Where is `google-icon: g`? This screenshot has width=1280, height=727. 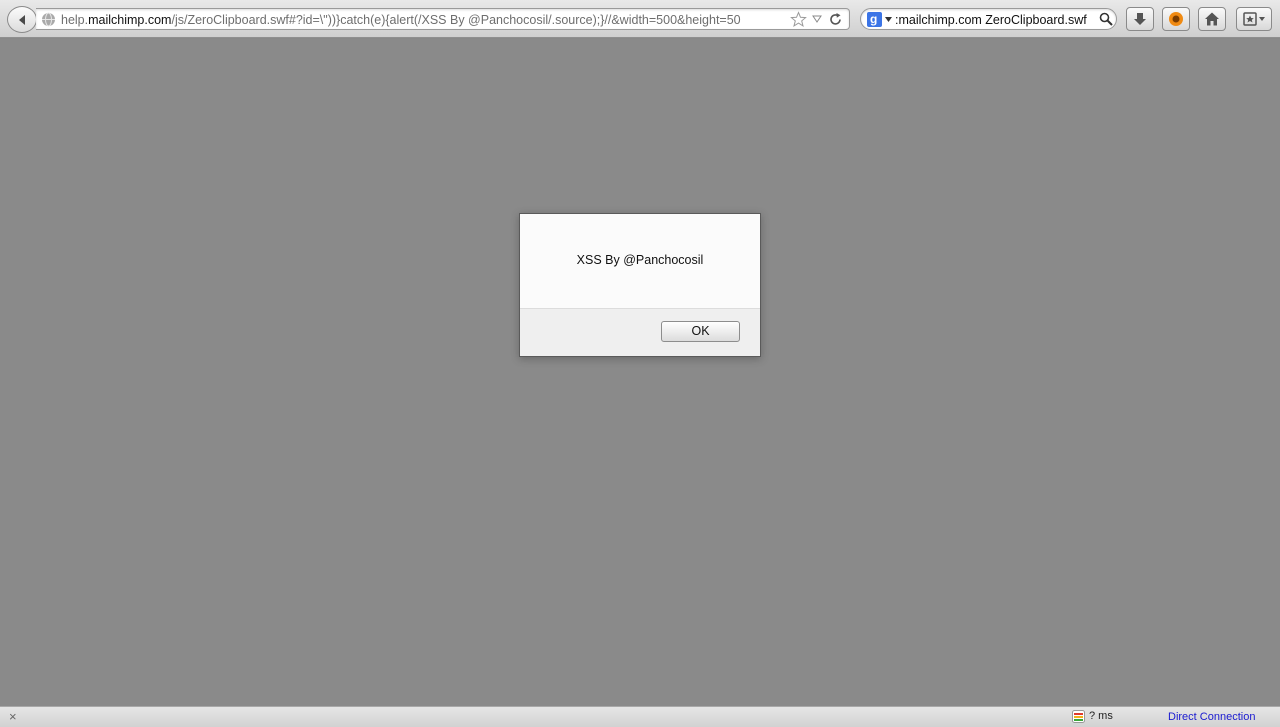 google-icon: g is located at coordinates (874, 19).